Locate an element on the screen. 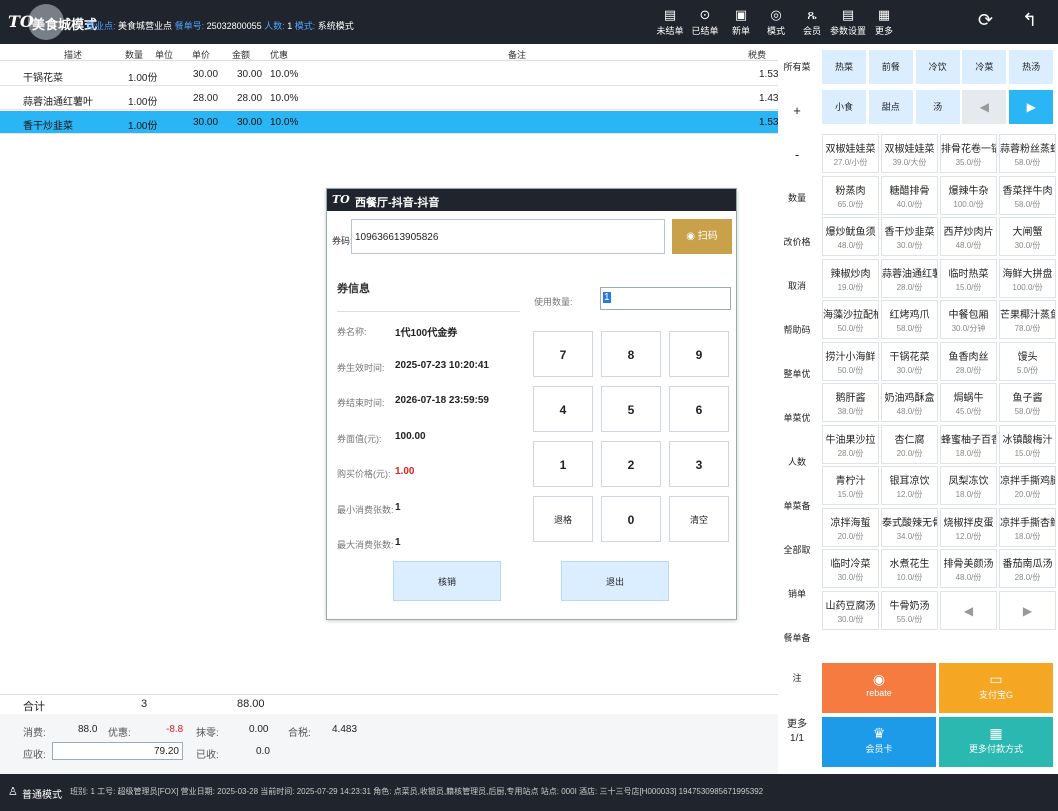  dish-item: 临时热菜 15.0/份 is located at coordinates (968, 278).